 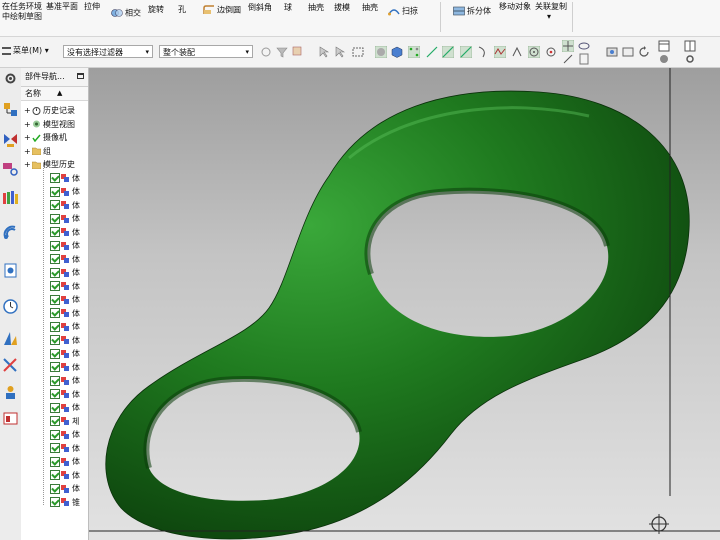 What do you see at coordinates (403, 11) in the screenshot?
I see `sweep-button: 扫掠` at bounding box center [403, 11].